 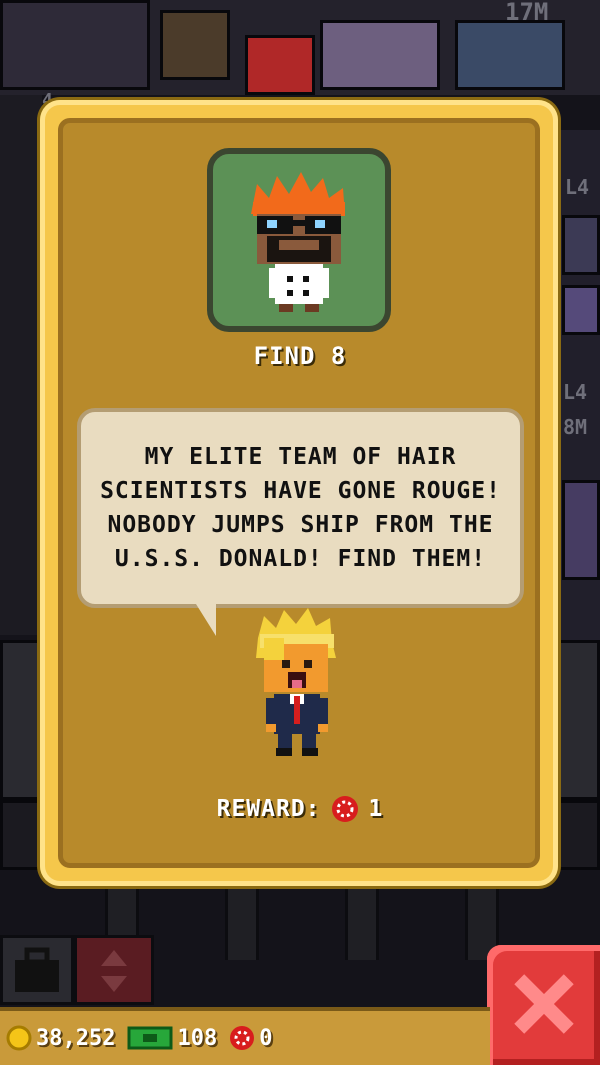 I want to click on bag-icon, so click(x=37, y=969).